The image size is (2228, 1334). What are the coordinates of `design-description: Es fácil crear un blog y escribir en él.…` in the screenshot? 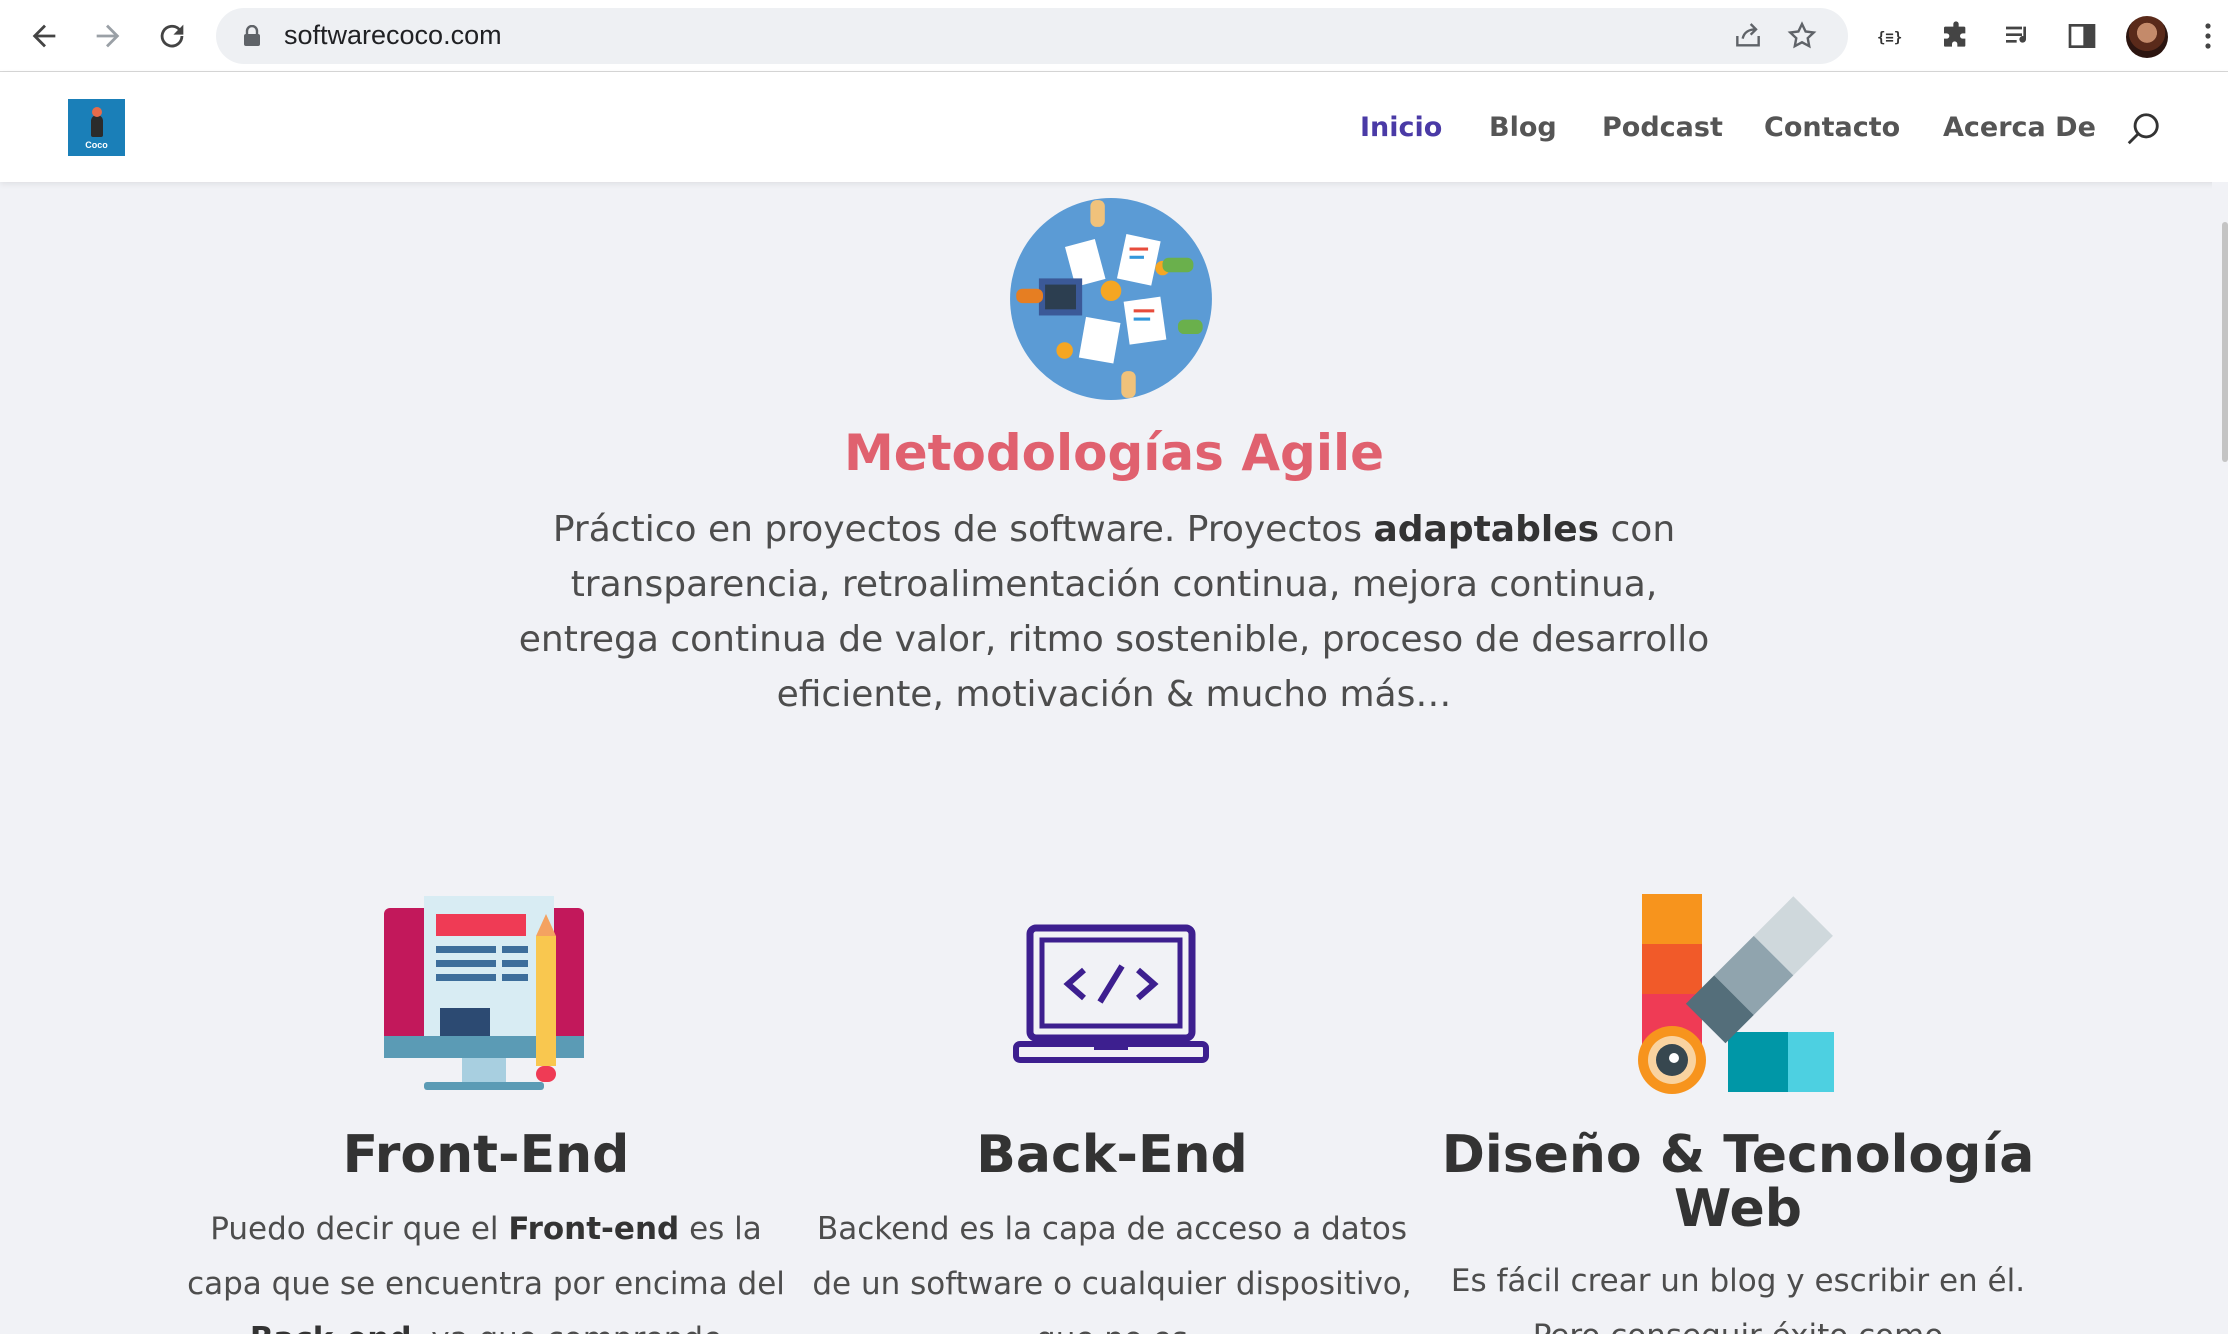 It's located at (1738, 1298).